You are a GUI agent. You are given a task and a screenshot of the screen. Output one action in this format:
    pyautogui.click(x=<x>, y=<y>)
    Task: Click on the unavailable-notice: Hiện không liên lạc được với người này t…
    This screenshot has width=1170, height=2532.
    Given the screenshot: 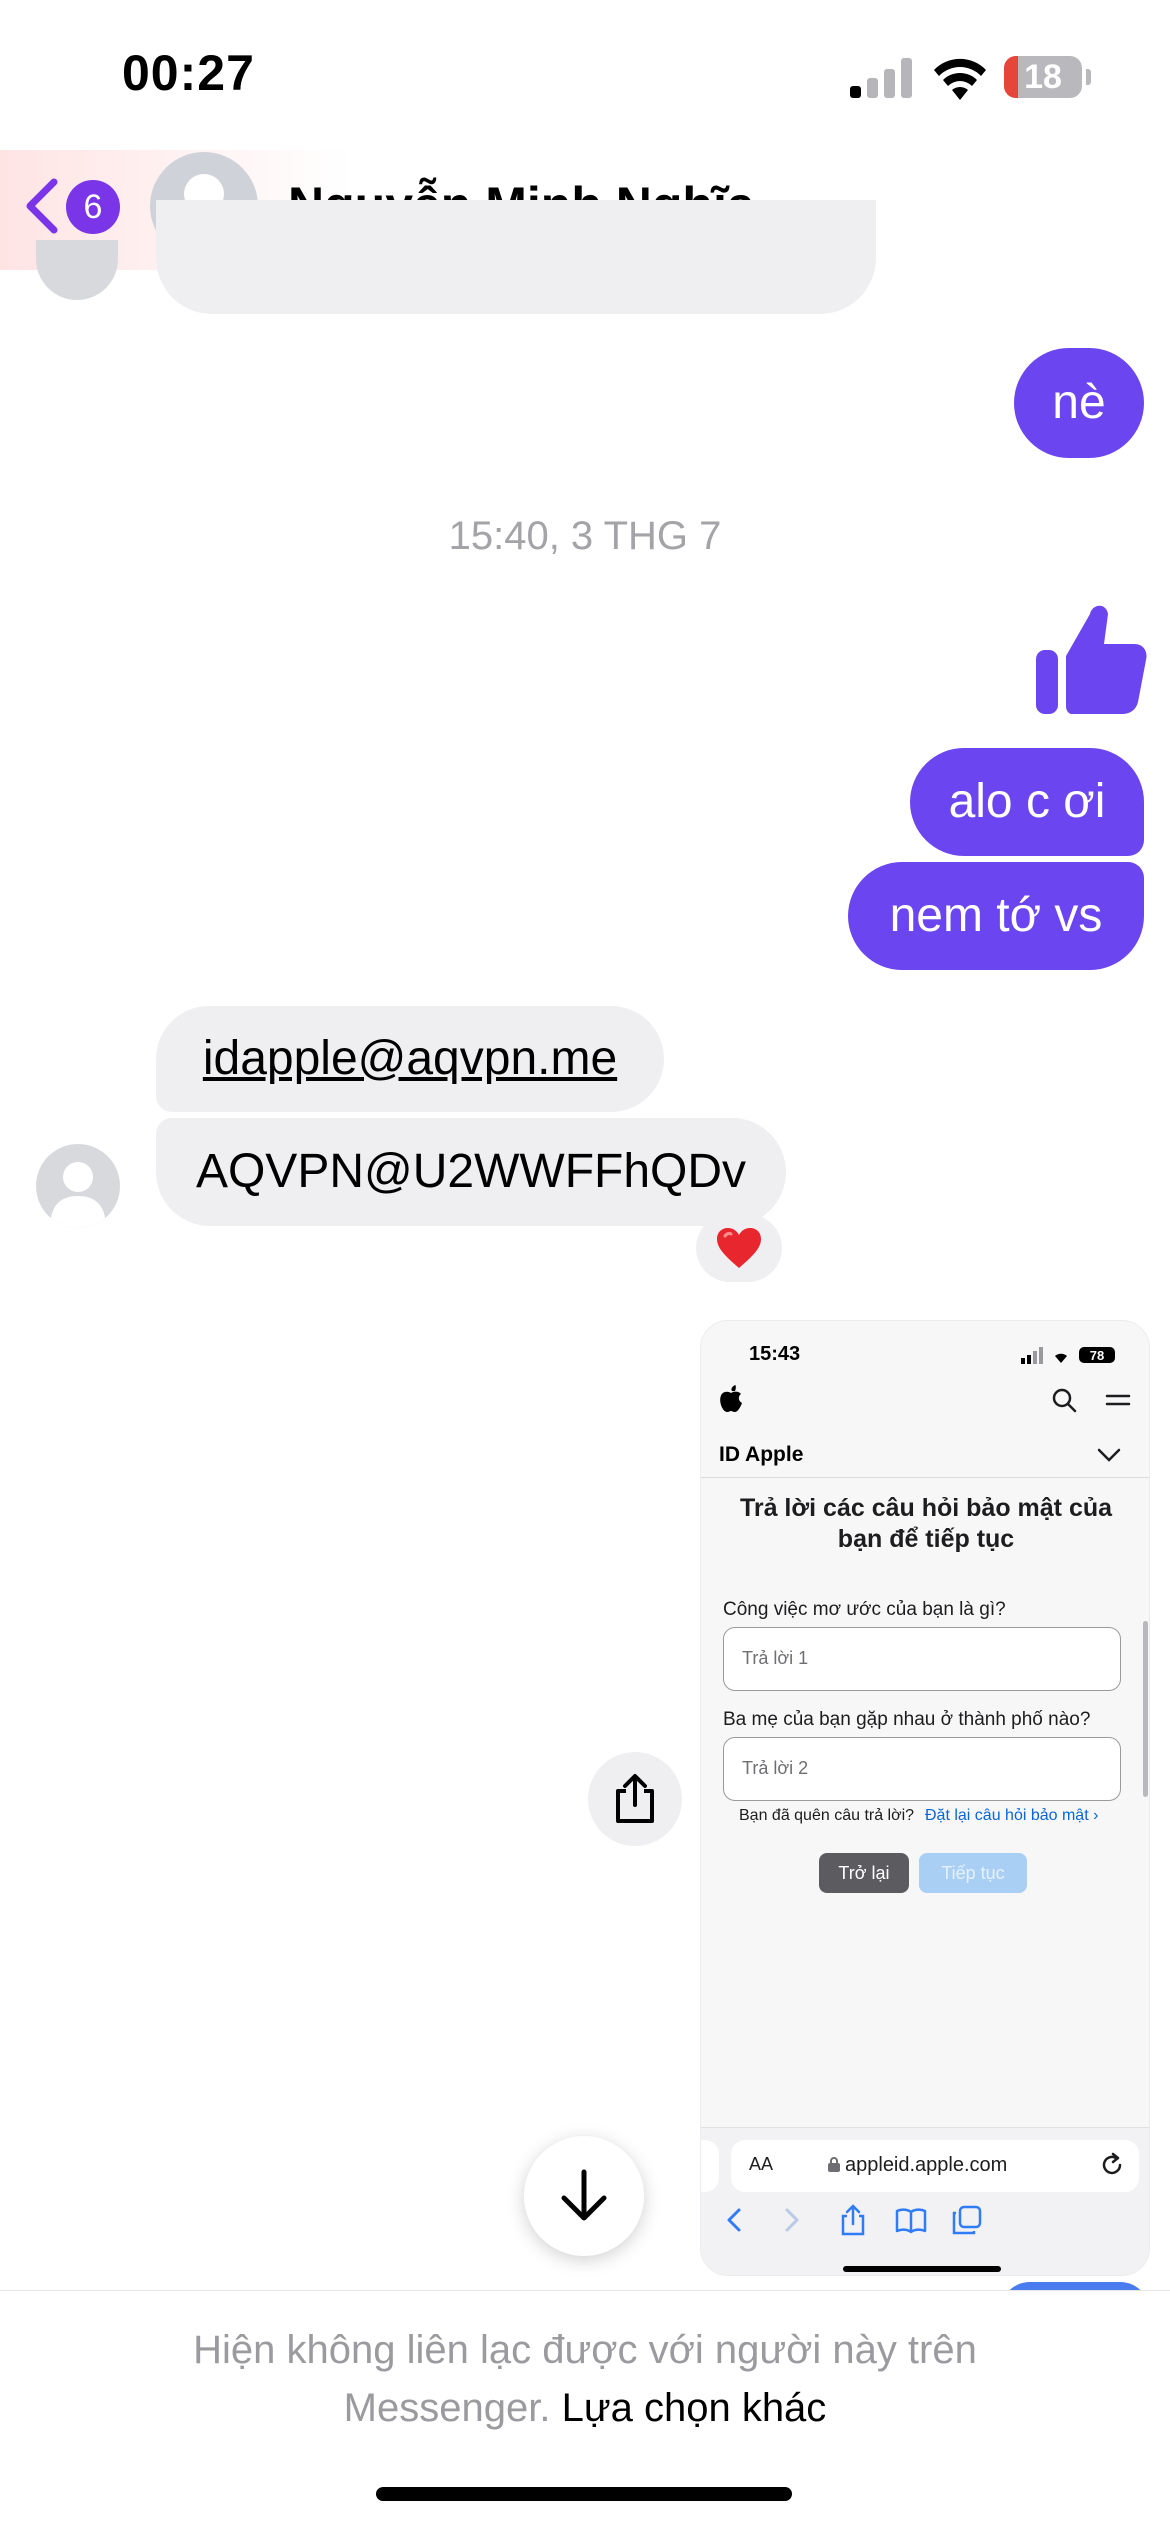 What is the action you would take?
    pyautogui.click(x=585, y=2379)
    